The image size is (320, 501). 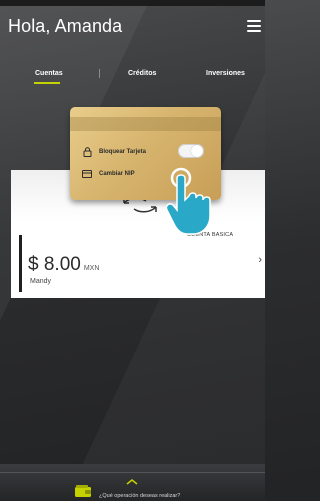 What do you see at coordinates (20, 263) in the screenshot?
I see `account-accent-bar` at bounding box center [20, 263].